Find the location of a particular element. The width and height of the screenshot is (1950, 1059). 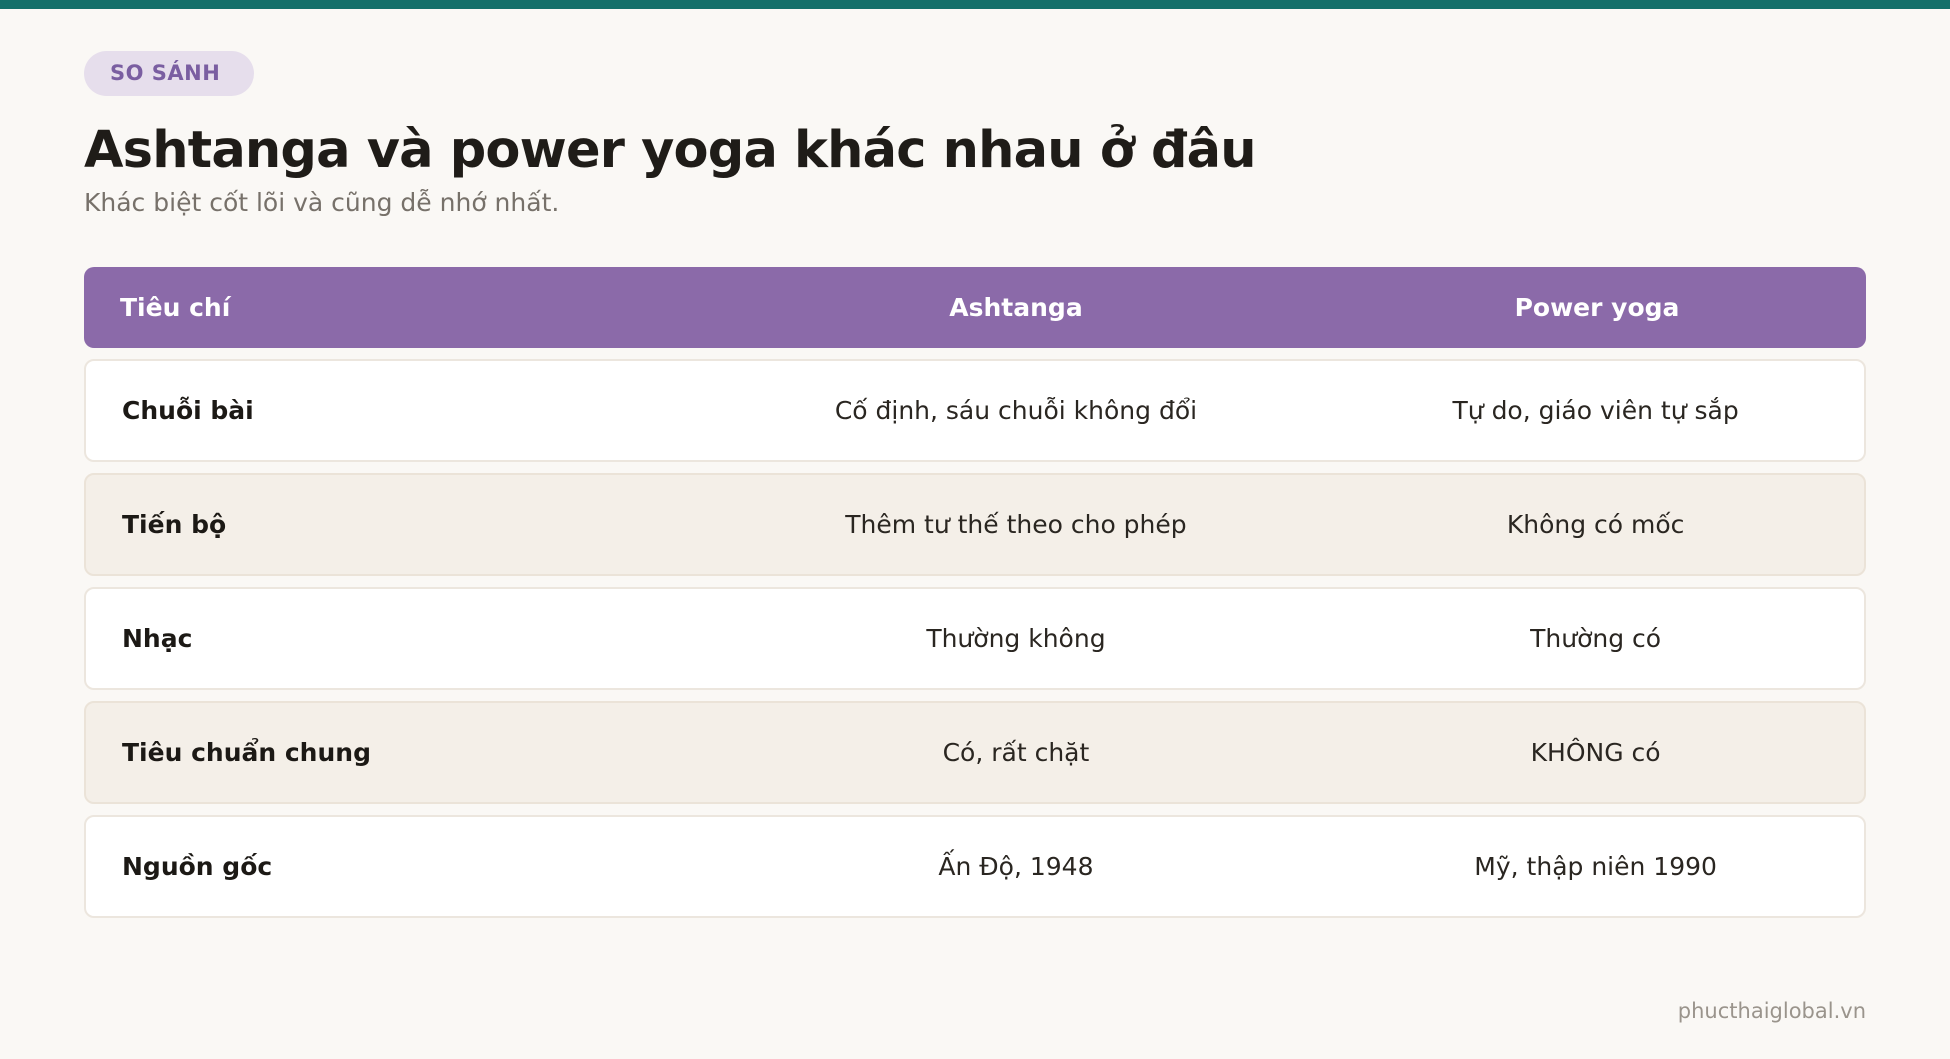

top-accent-bar is located at coordinates (975, 4).